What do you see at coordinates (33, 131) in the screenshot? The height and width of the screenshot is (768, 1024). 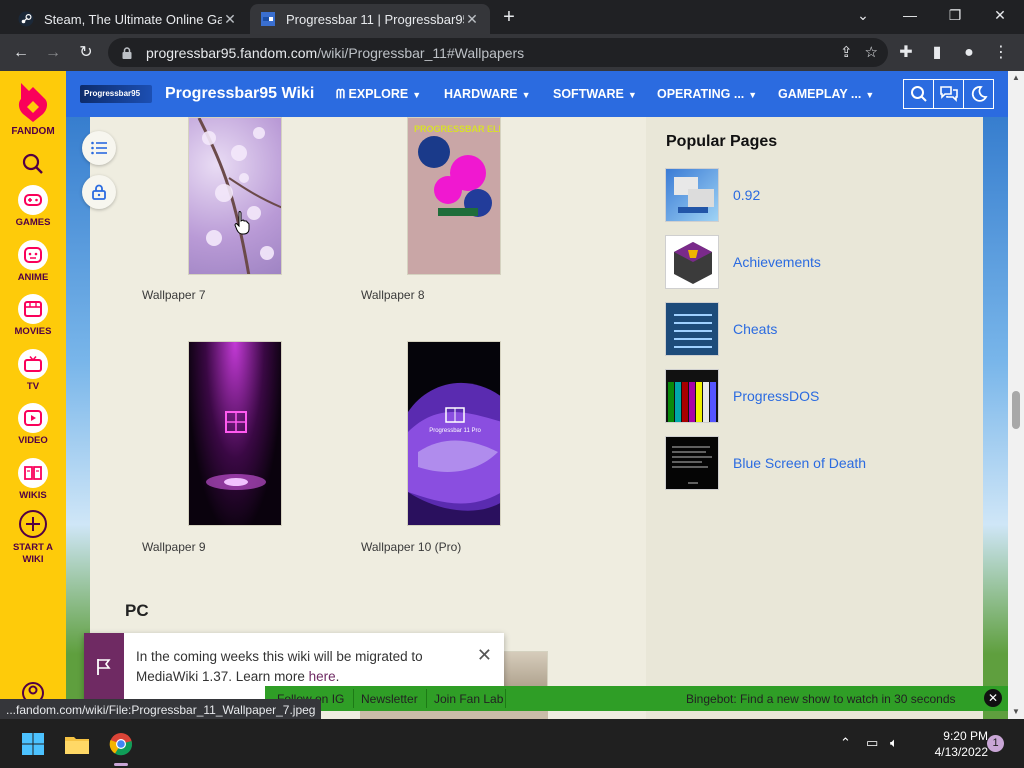 I see `fandom-brand-label: FANDOM` at bounding box center [33, 131].